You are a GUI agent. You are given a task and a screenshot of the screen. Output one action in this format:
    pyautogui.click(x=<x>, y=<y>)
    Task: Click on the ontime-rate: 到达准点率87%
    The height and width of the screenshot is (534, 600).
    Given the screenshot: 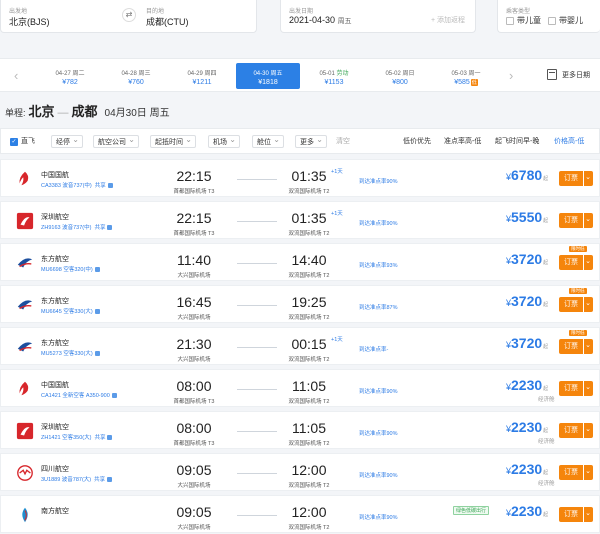 What is the action you would take?
    pyautogui.click(x=378, y=308)
    